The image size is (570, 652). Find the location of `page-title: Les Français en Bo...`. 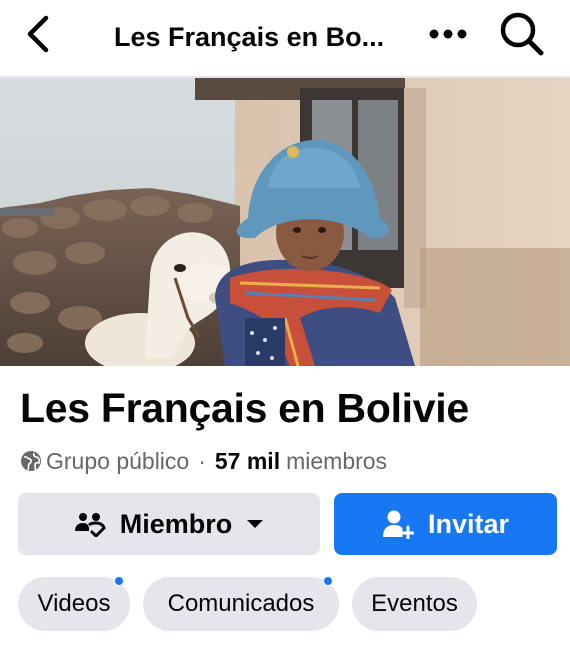

page-title: Les Français en Bo... is located at coordinates (249, 37).